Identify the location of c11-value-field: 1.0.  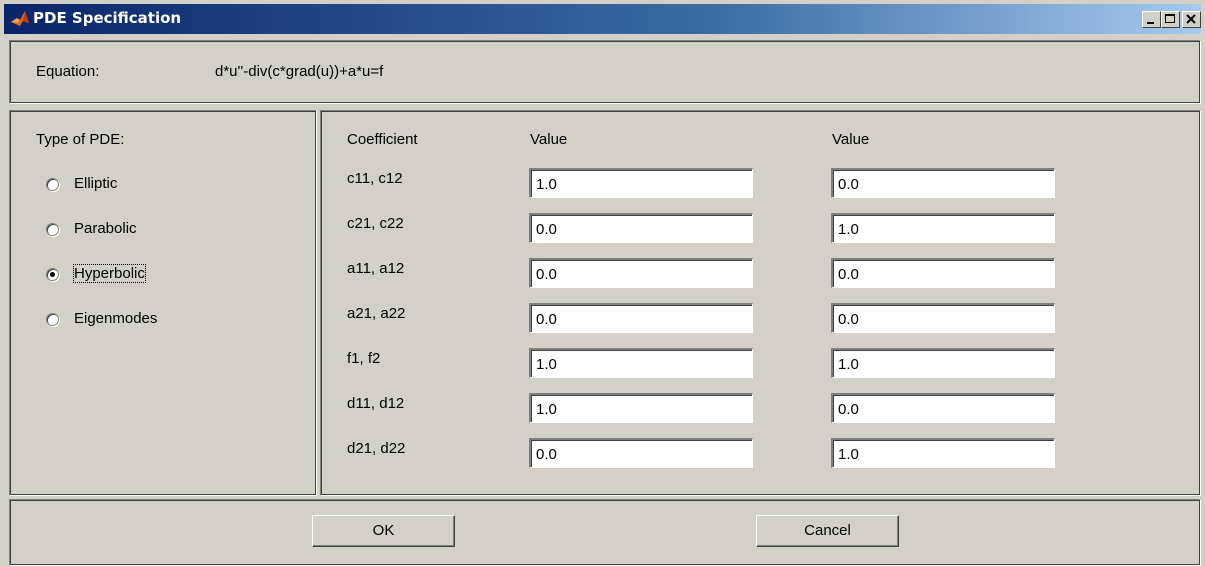
(641, 183).